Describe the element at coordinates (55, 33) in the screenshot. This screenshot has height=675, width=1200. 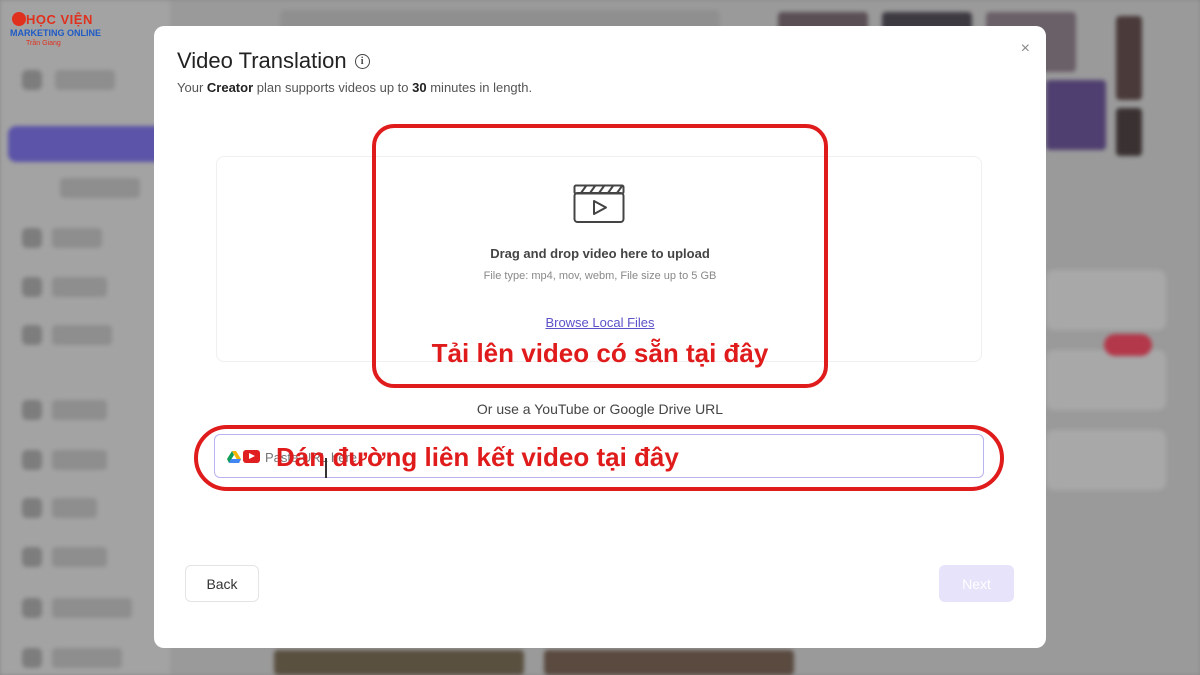
I see `logo-sub-text: MARKETING ONLINE` at that location.